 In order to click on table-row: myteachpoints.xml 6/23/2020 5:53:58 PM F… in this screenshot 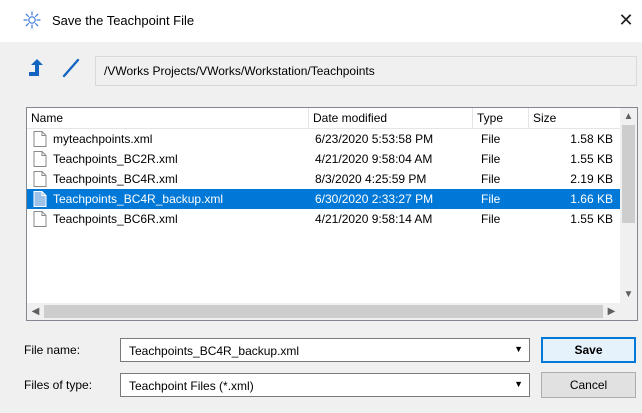, I will do `click(323, 139)`.